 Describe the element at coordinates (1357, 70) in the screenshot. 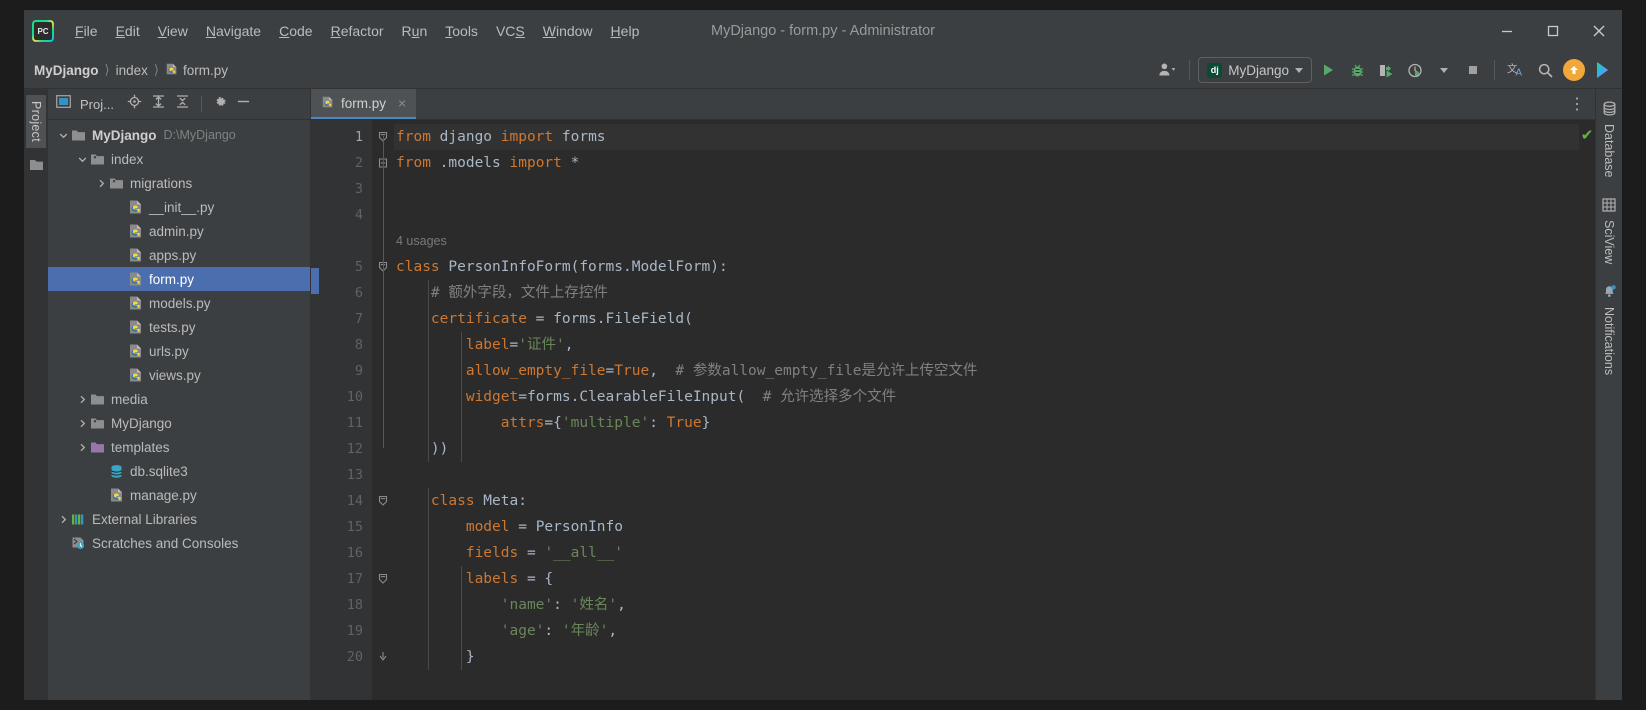

I see `debug-button` at that location.